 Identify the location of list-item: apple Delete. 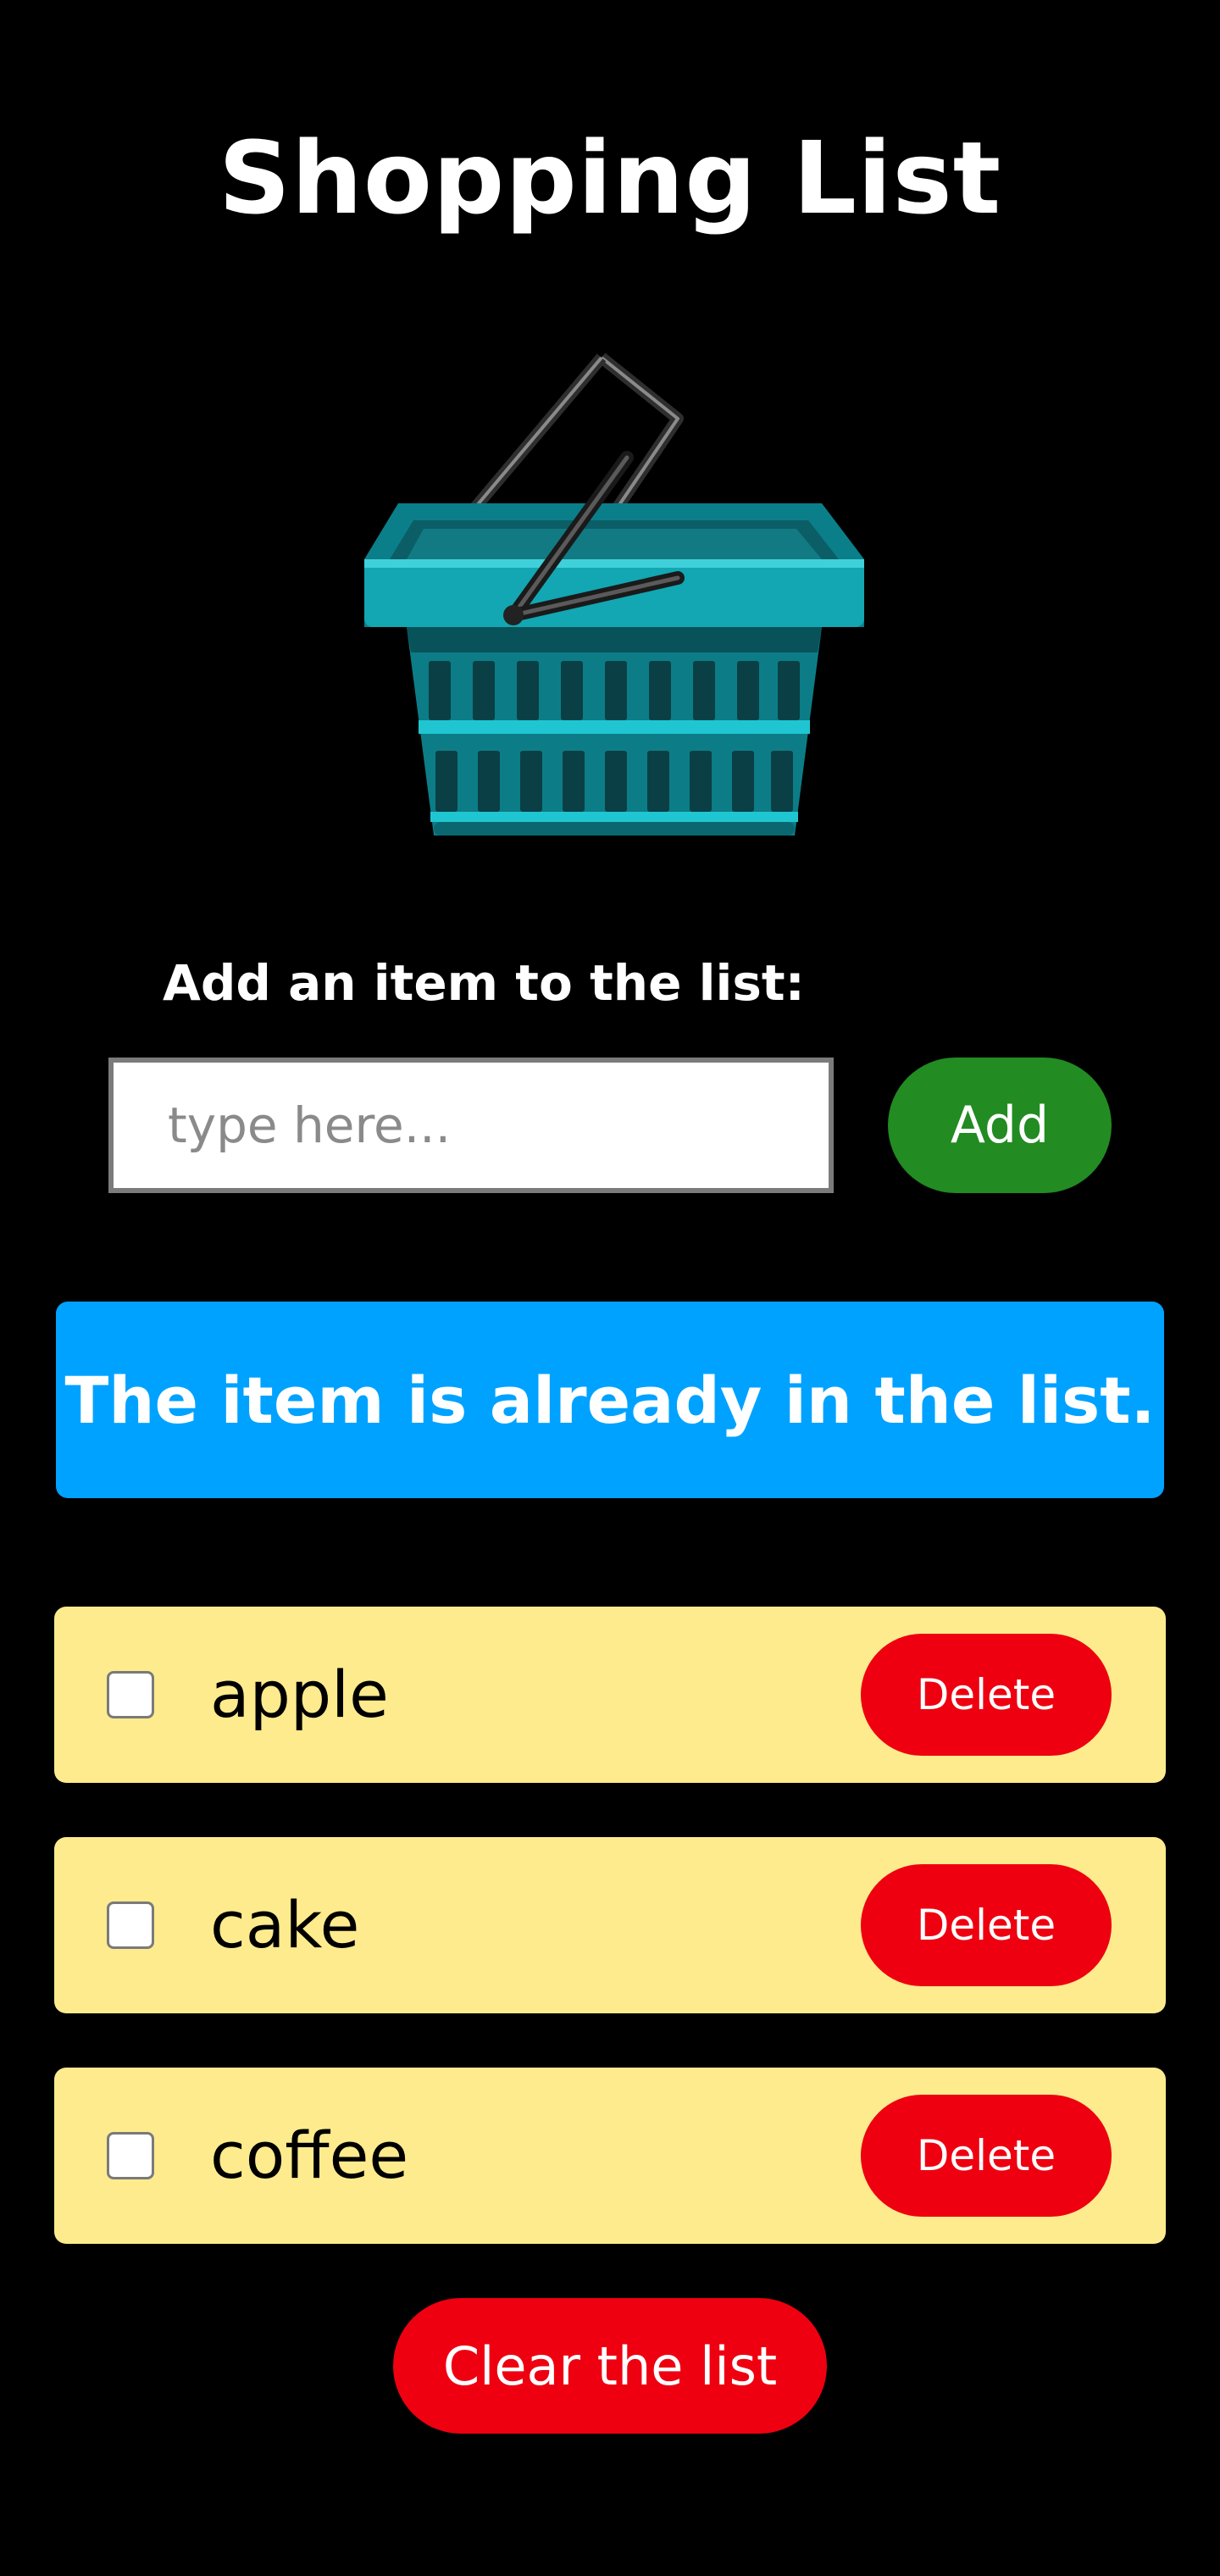
(610, 1695).